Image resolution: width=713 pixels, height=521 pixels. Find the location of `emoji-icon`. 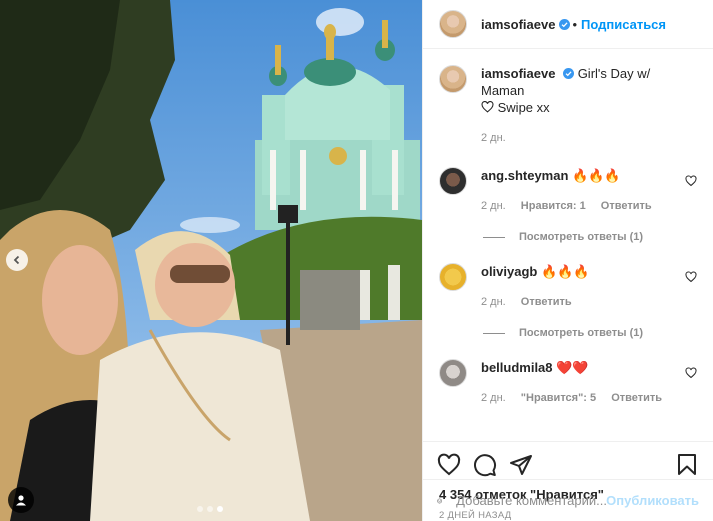

emoji-icon is located at coordinates (439, 501).